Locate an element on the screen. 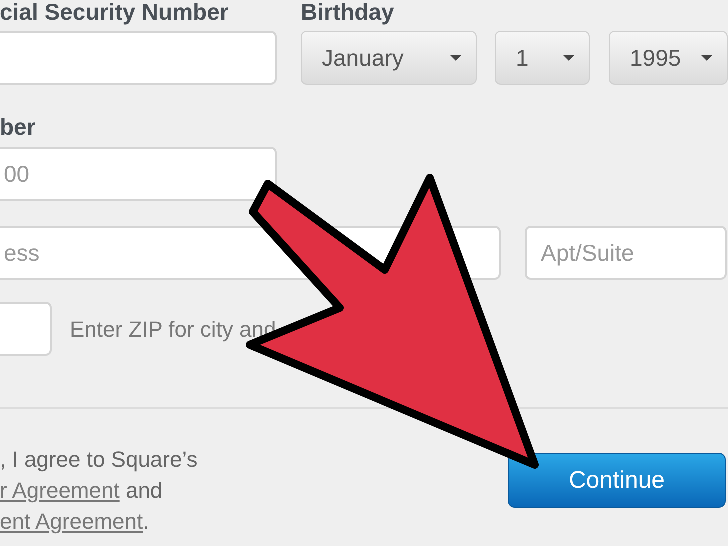 The height and width of the screenshot is (546, 728). zip-field is located at coordinates (26, 329).